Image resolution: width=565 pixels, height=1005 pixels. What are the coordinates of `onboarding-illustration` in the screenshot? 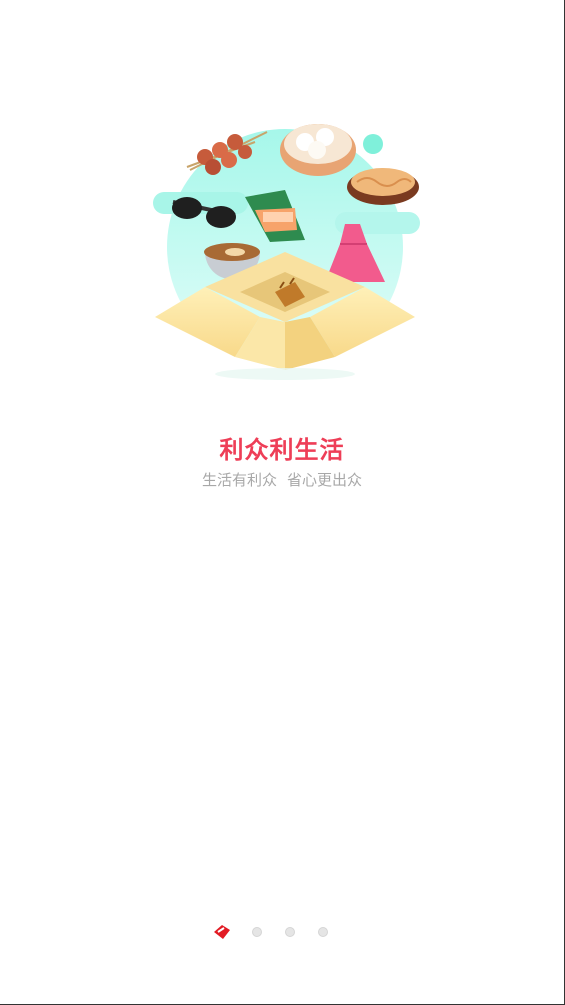 It's located at (285, 247).